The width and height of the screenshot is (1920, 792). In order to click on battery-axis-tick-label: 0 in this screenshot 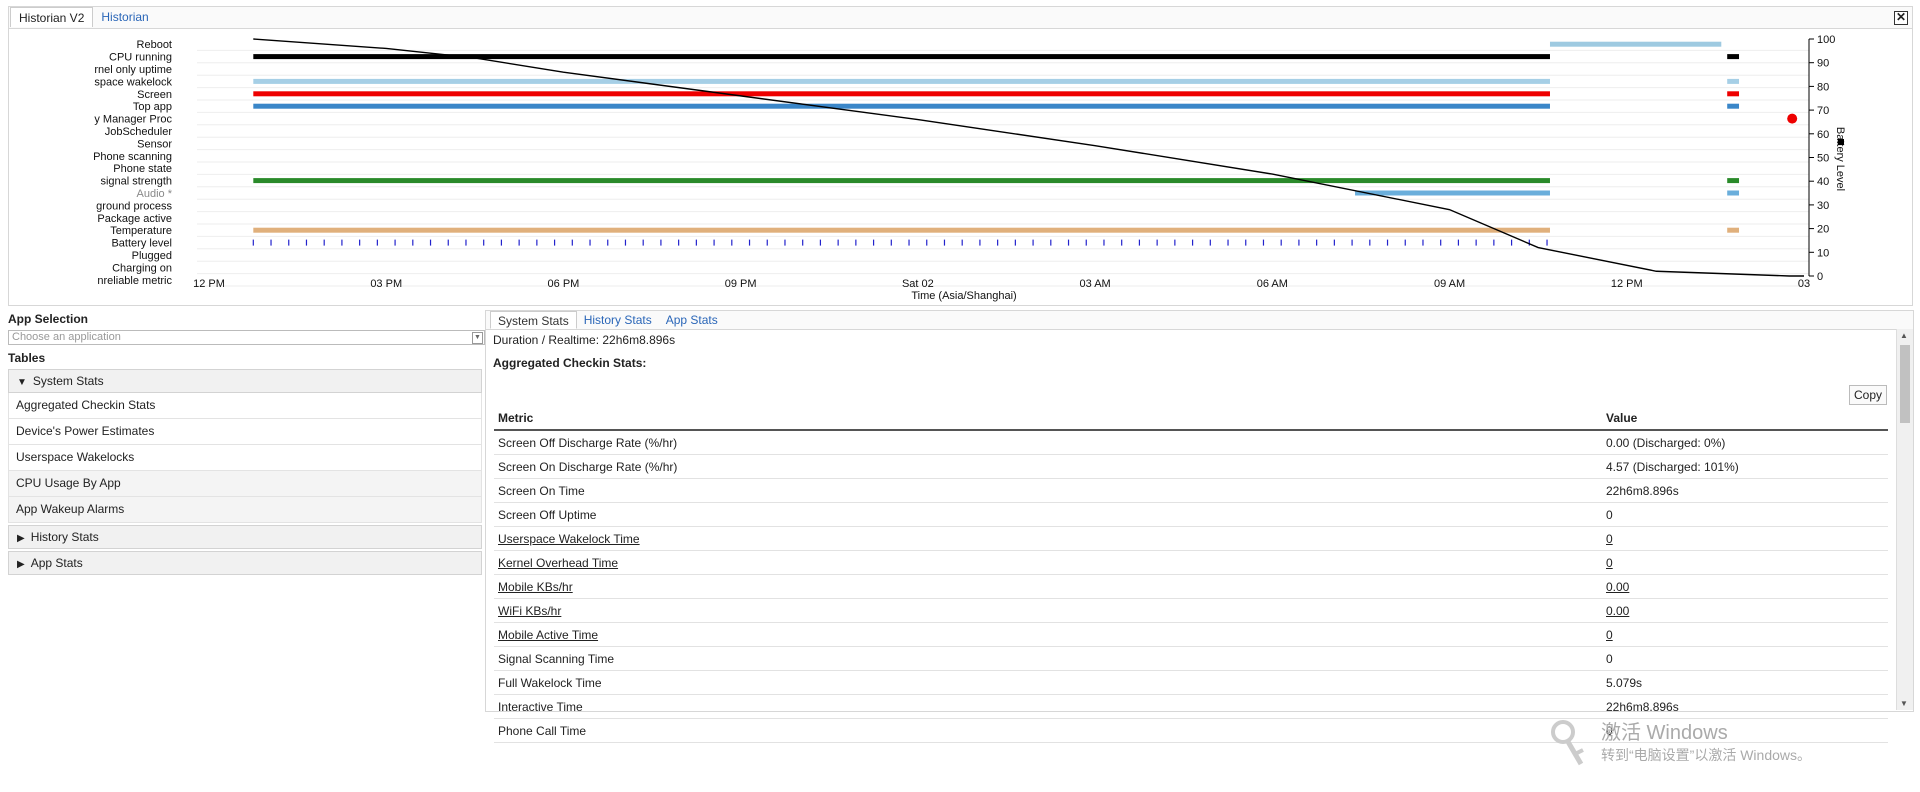, I will do `click(1820, 277)`.